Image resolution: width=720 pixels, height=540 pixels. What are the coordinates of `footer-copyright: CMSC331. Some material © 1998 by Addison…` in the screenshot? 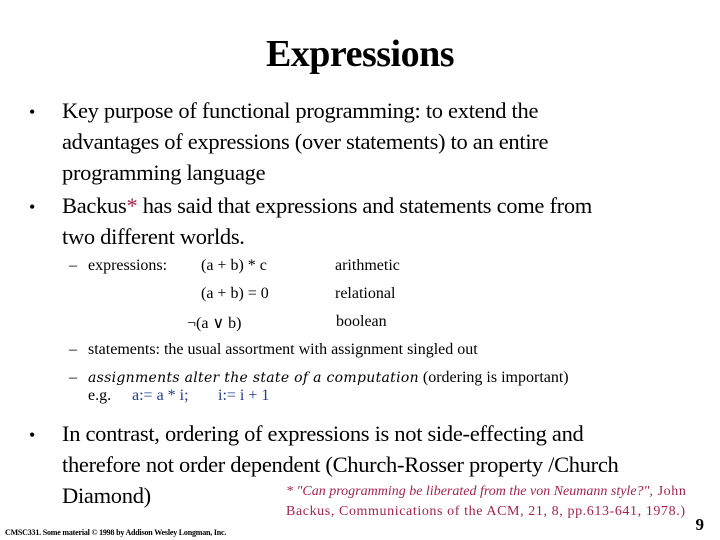 It's located at (116, 532).